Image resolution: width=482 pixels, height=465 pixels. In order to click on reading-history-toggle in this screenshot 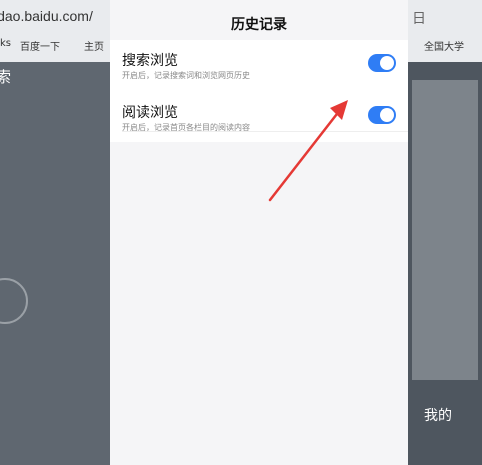, I will do `click(382, 115)`.